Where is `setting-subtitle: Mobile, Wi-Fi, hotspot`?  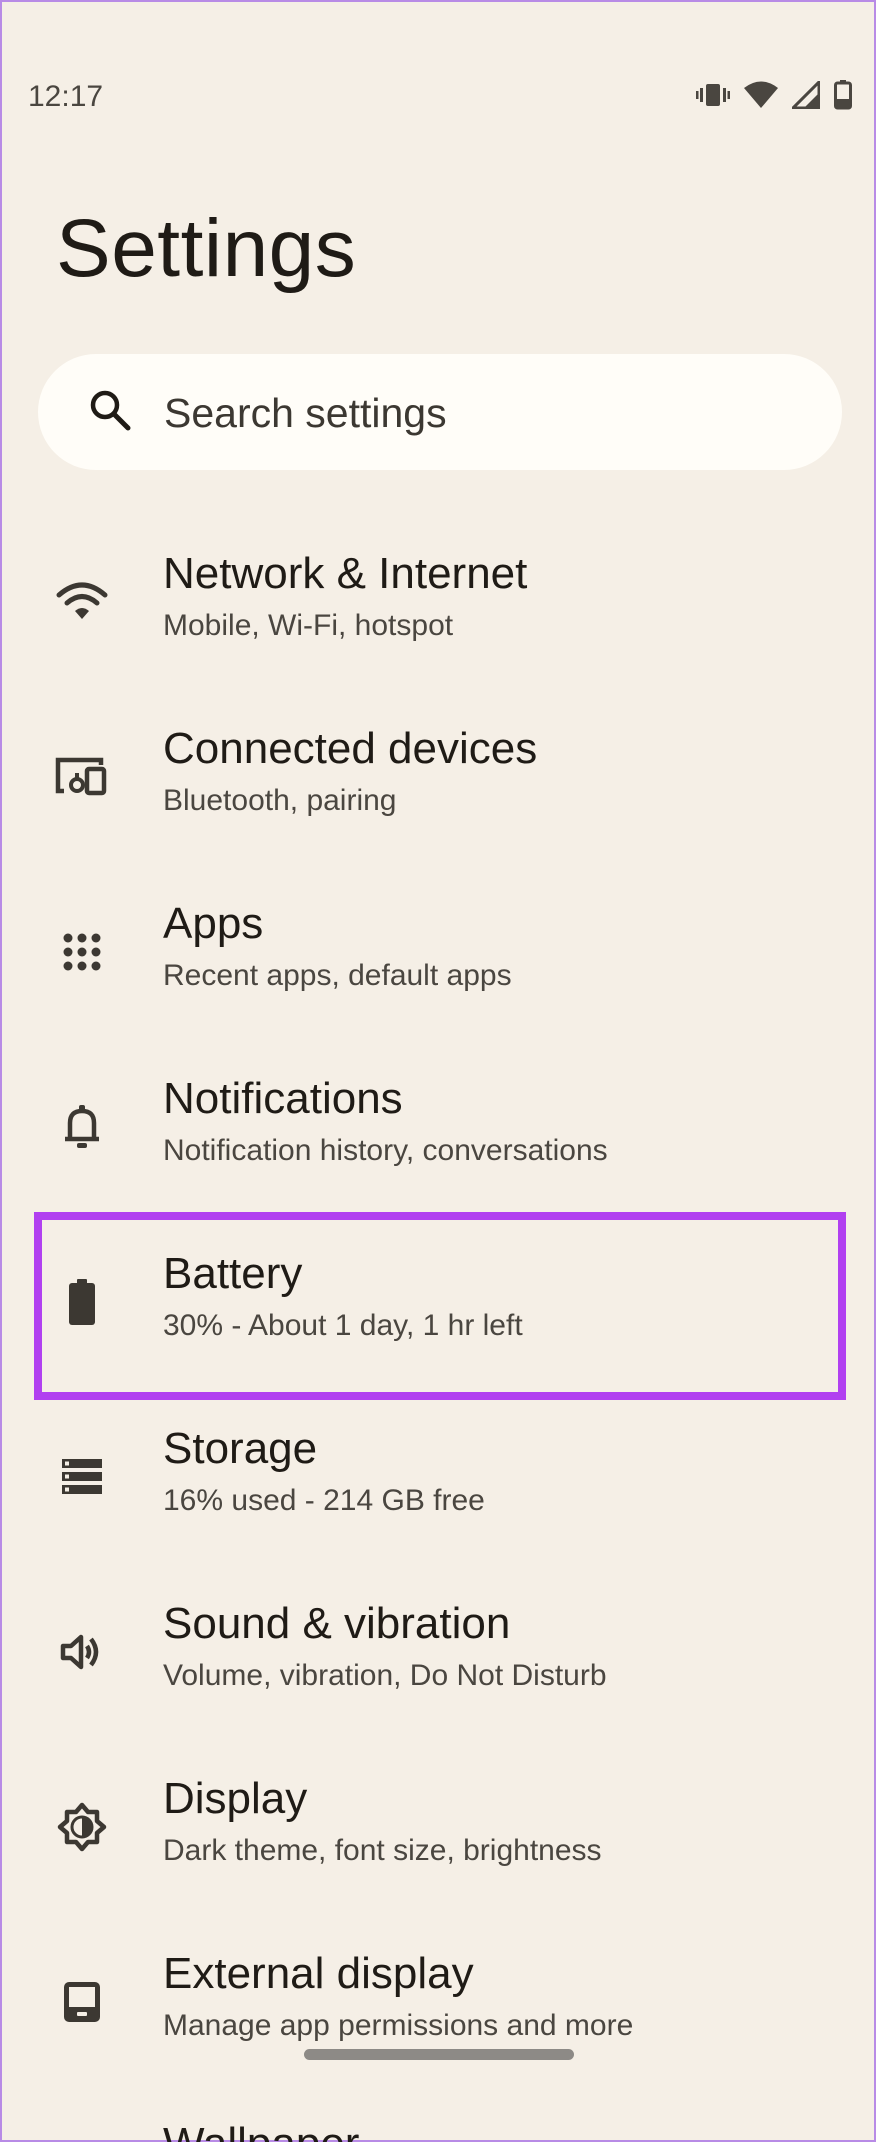 setting-subtitle: Mobile, Wi-Fi, hotspot is located at coordinates (308, 625).